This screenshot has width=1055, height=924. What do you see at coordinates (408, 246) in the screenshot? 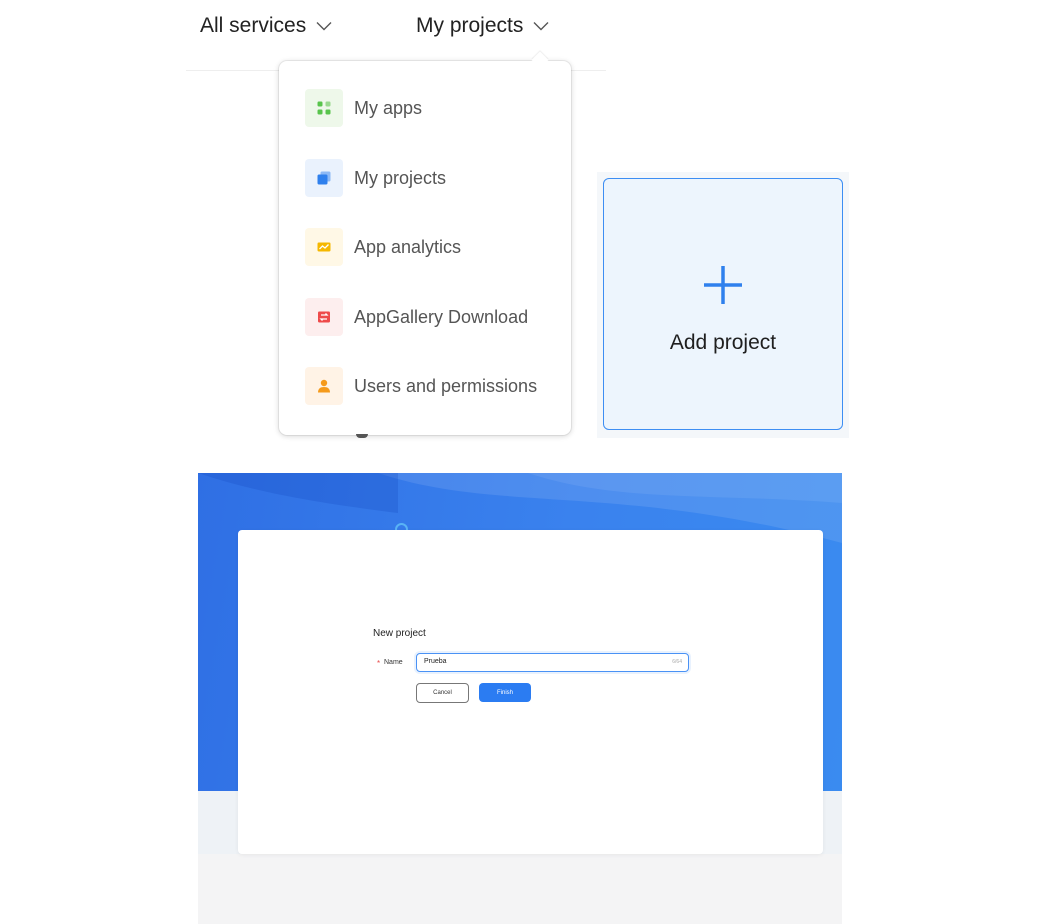
I see `menu-item-label: App analytics` at bounding box center [408, 246].